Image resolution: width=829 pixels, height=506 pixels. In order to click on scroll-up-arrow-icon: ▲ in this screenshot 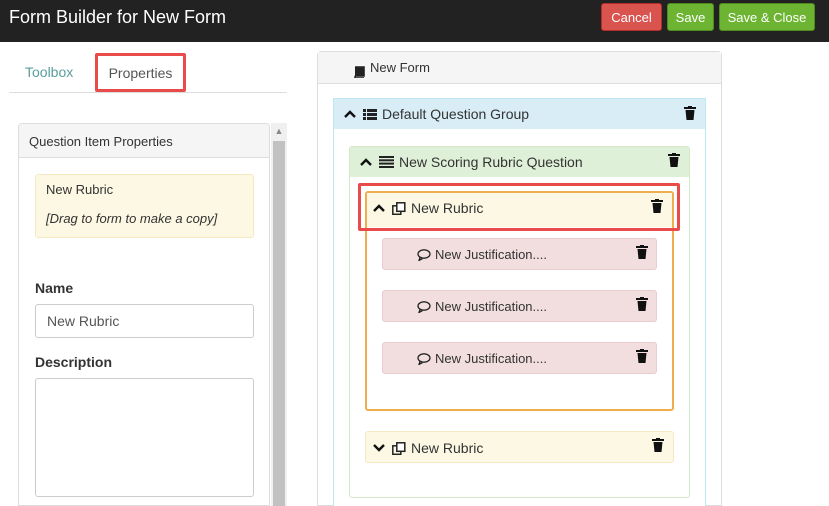, I will do `click(279, 131)`.